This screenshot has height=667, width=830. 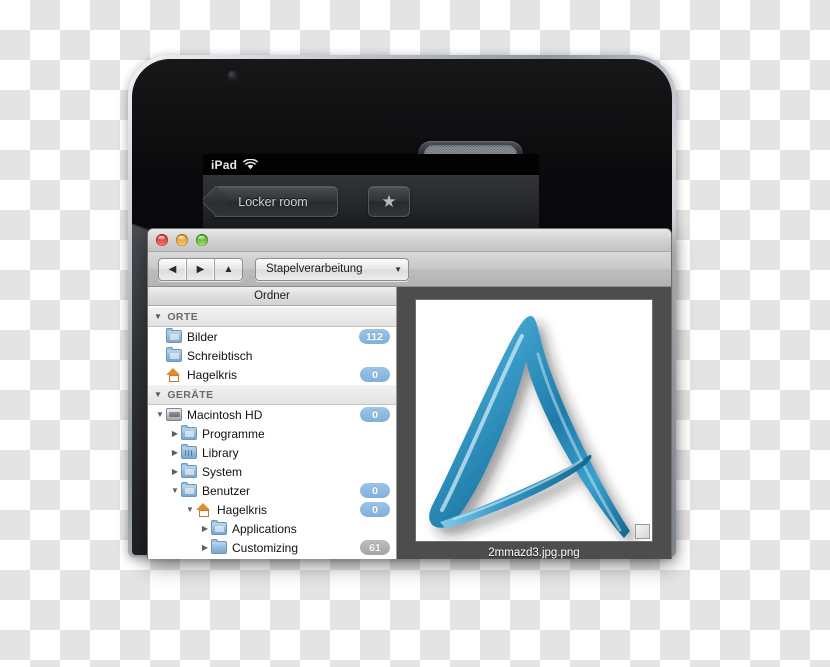 What do you see at coordinates (272, 471) in the screenshot?
I see `tree-row: ▶ System` at bounding box center [272, 471].